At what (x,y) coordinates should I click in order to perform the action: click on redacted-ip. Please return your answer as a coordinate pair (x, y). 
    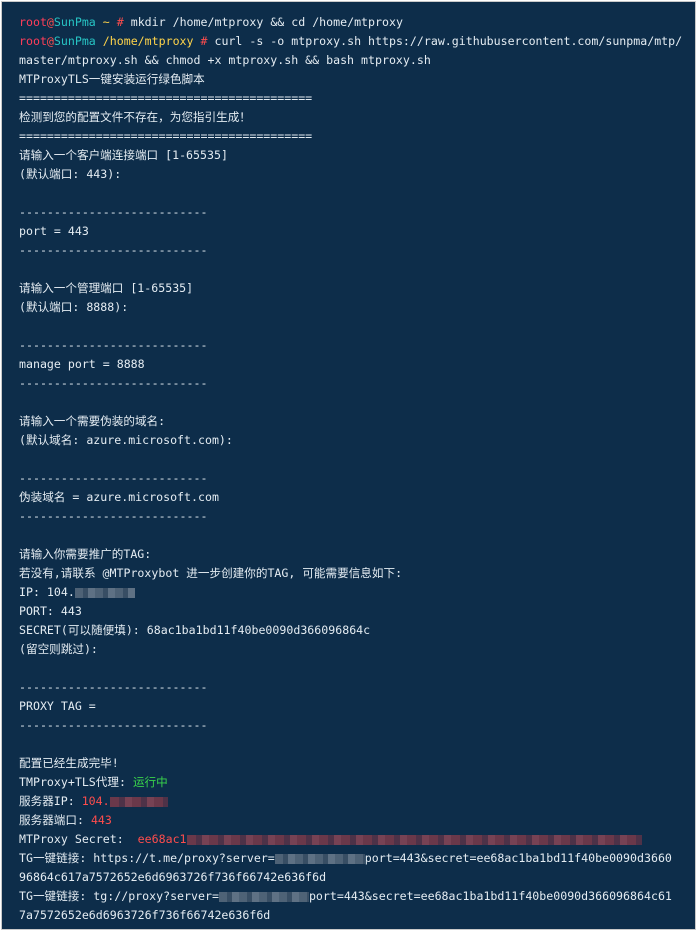
    Looking at the image, I should click on (104, 592).